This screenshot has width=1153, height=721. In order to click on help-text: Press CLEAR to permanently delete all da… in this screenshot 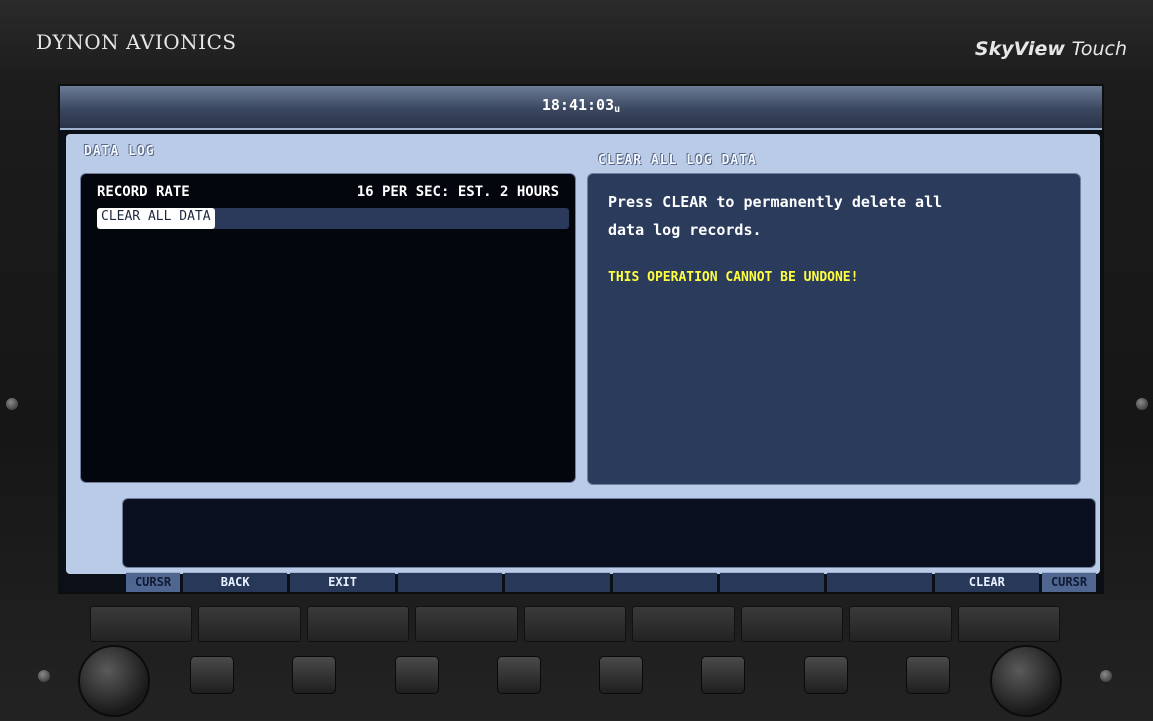, I will do `click(838, 216)`.